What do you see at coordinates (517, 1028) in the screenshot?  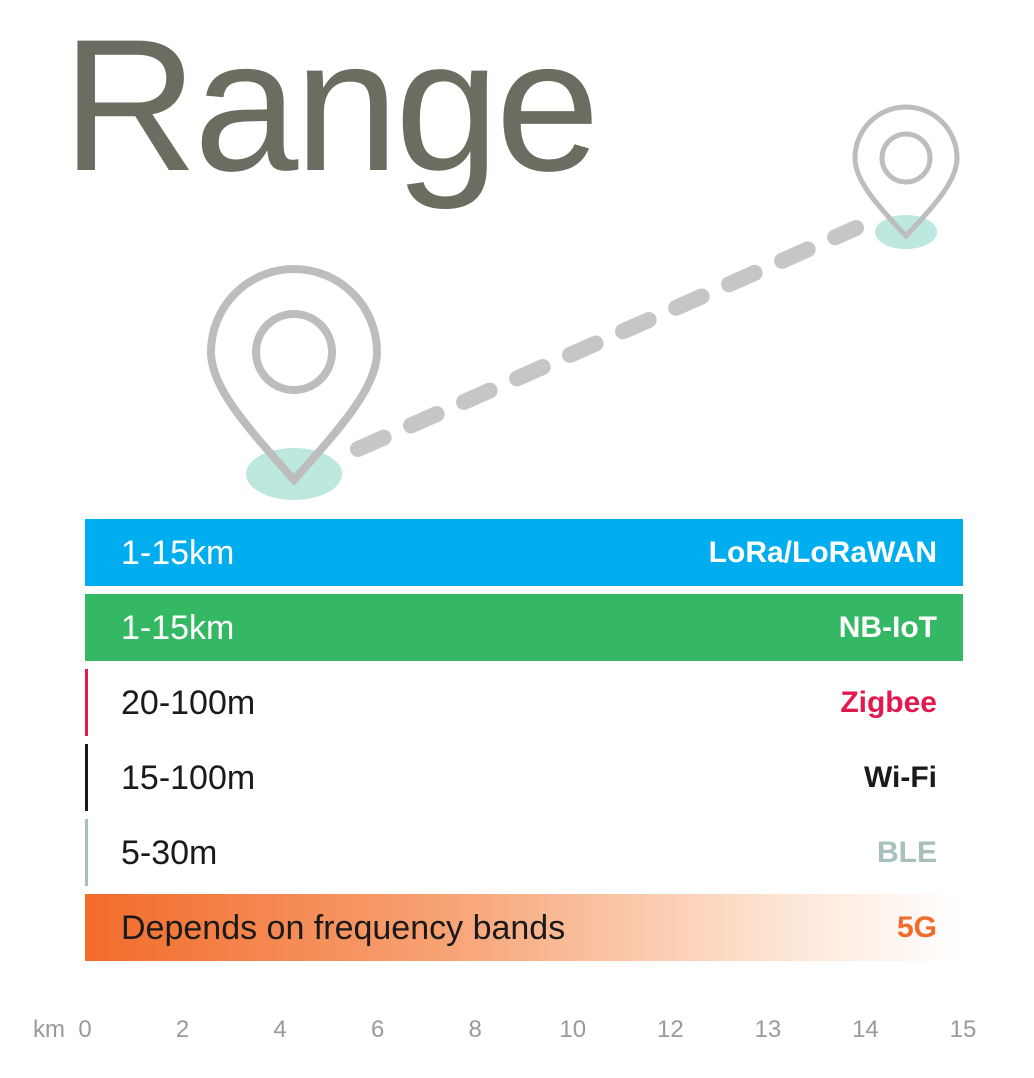 I see `x-axis: km 0 2 4 6 8 10 12 13 14 15` at bounding box center [517, 1028].